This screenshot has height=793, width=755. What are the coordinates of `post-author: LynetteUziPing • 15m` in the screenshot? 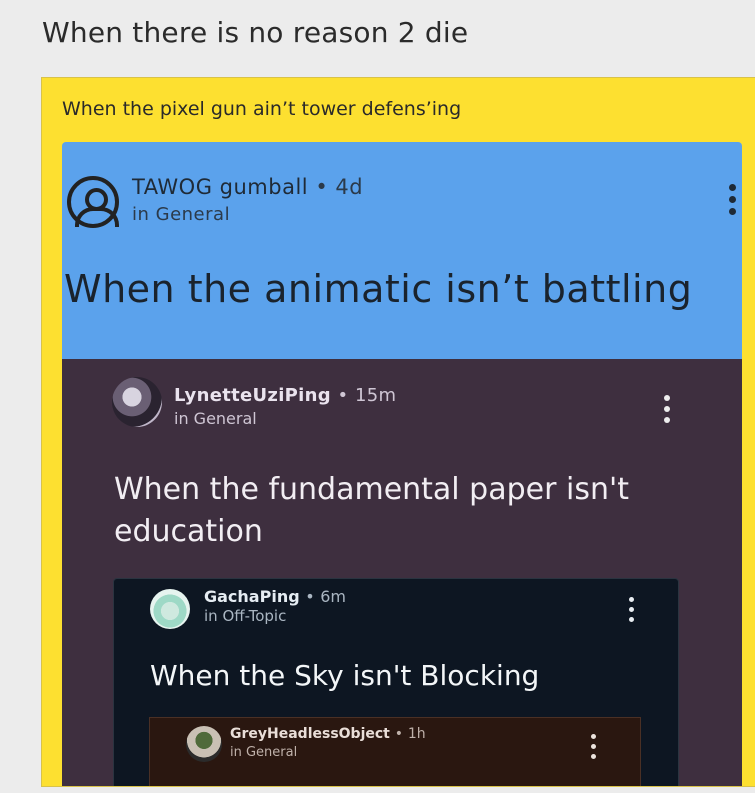 It's located at (285, 395).